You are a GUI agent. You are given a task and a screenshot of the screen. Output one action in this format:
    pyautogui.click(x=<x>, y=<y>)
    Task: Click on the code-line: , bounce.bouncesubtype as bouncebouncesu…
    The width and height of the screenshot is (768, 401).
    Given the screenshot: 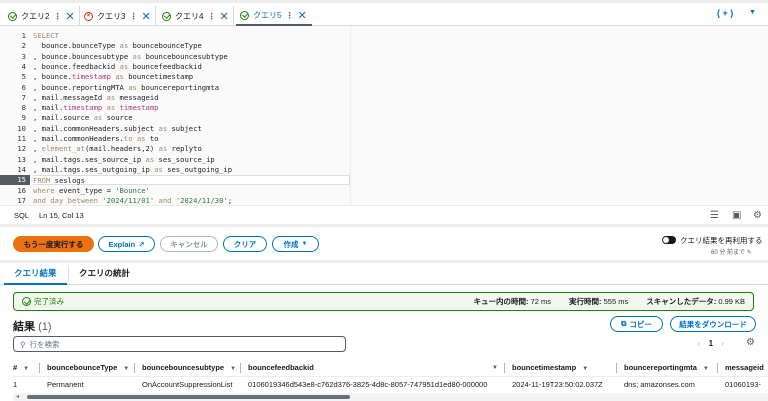 What is the action you would take?
    pyautogui.click(x=130, y=57)
    